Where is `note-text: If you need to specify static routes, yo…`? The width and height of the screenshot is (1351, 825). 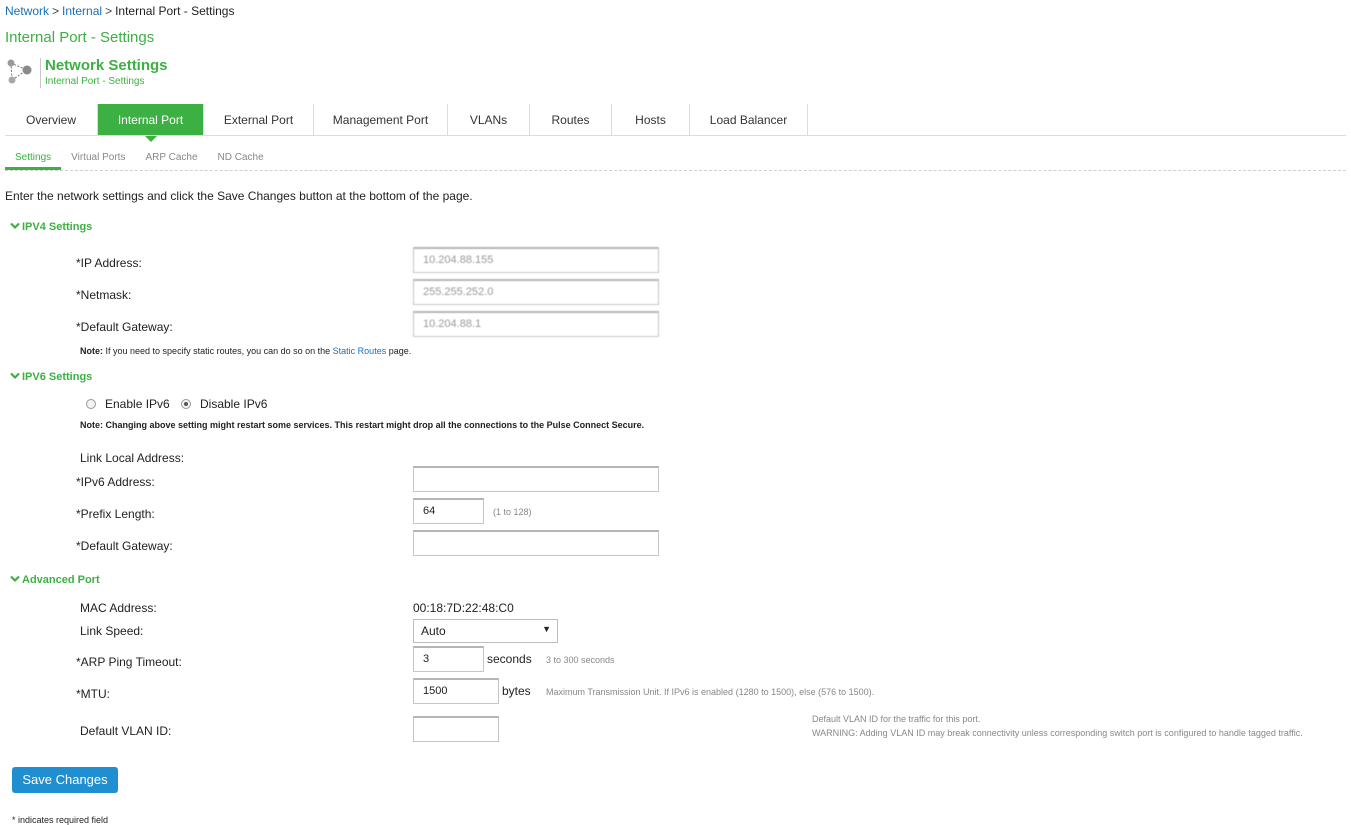 note-text: If you need to specify static routes, yo… is located at coordinates (218, 351).